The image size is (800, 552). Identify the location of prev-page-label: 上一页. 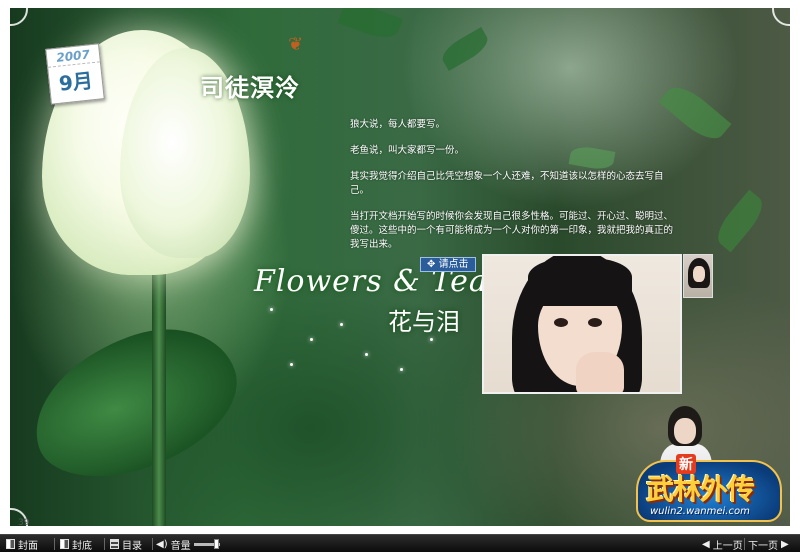
(727, 546).